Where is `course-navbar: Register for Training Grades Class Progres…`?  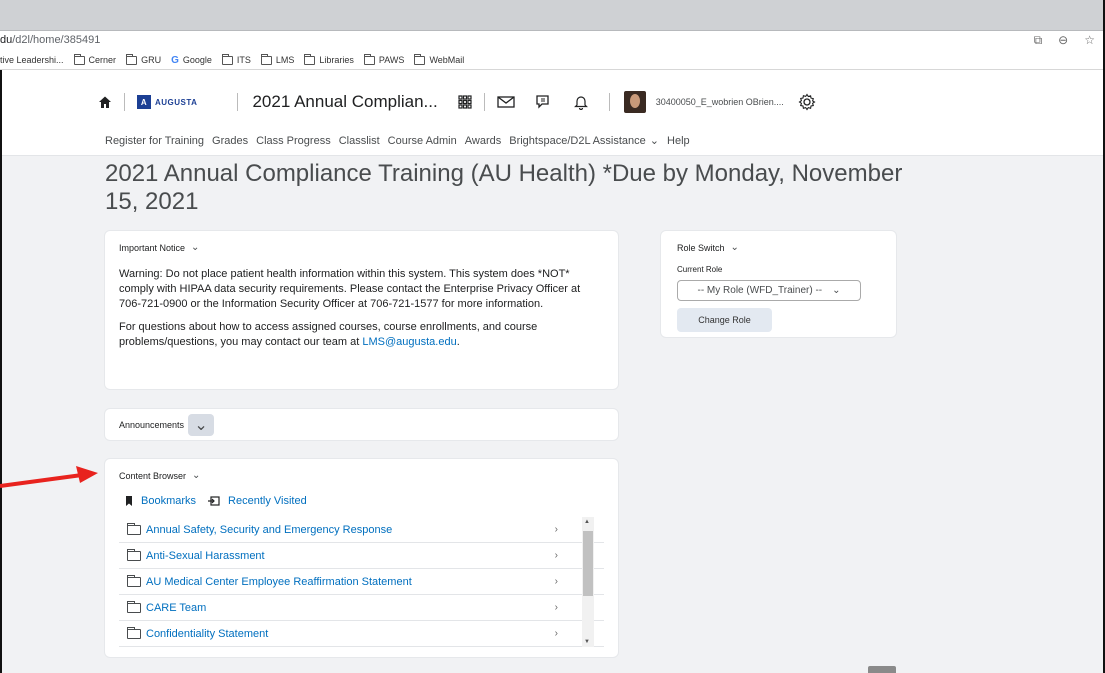 course-navbar: Register for Training Grades Class Progres… is located at coordinates (552, 145).